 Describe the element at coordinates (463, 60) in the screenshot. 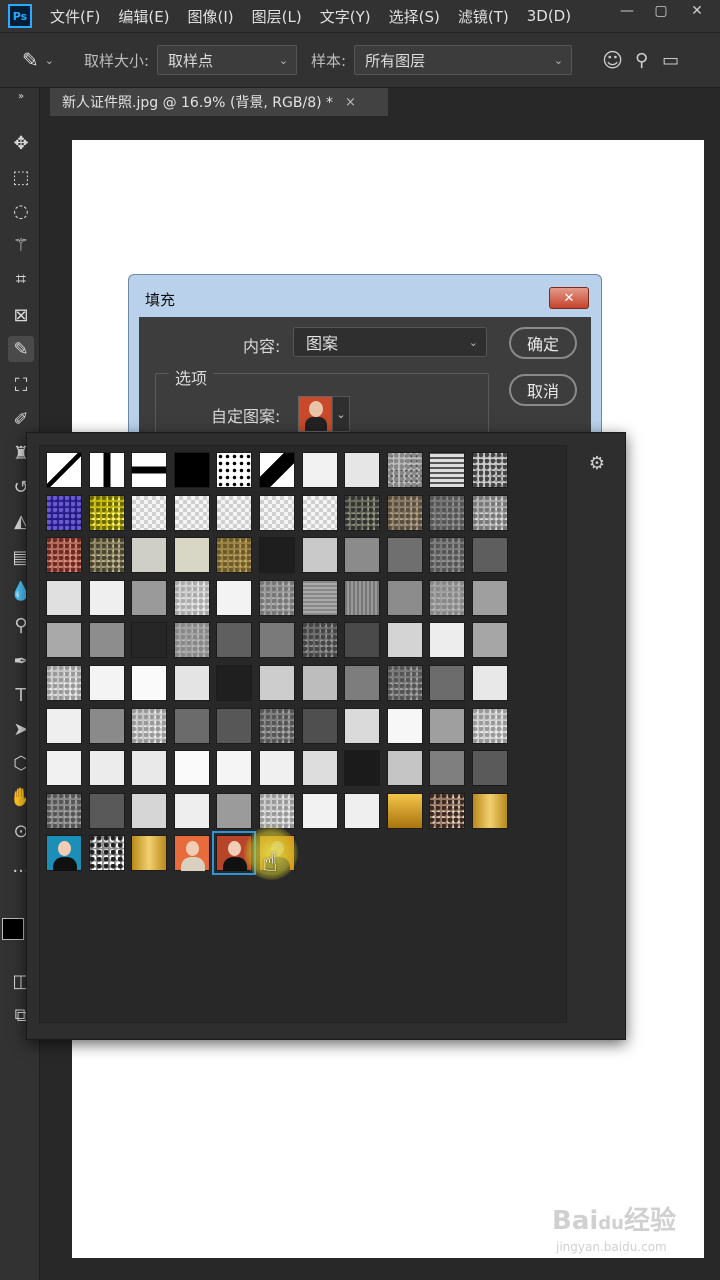

I see `sample-layers-select: 所有图层 ⌄` at that location.